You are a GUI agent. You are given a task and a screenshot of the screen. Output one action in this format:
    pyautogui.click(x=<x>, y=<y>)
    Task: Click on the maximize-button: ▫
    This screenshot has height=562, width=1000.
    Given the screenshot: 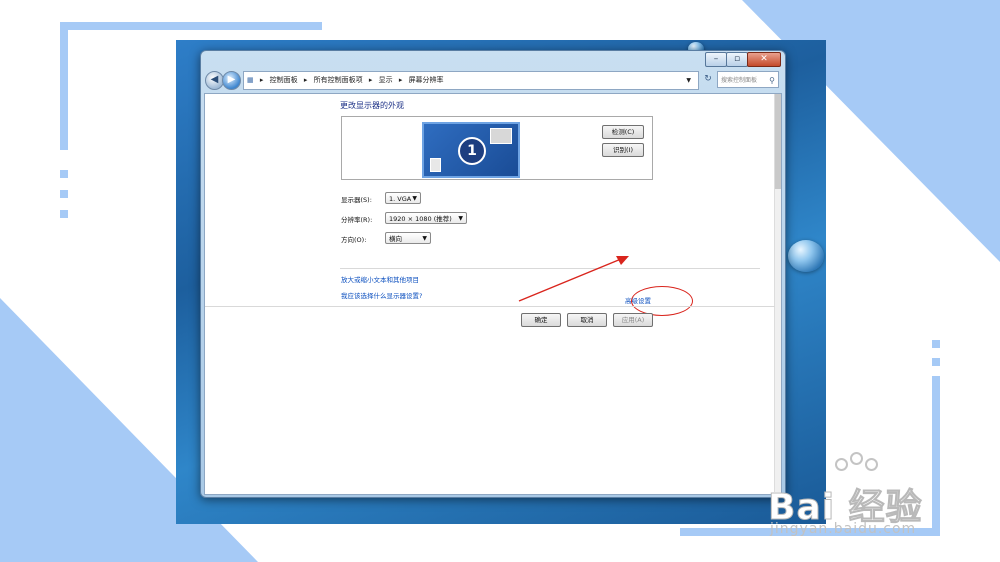 What is the action you would take?
    pyautogui.click(x=737, y=59)
    